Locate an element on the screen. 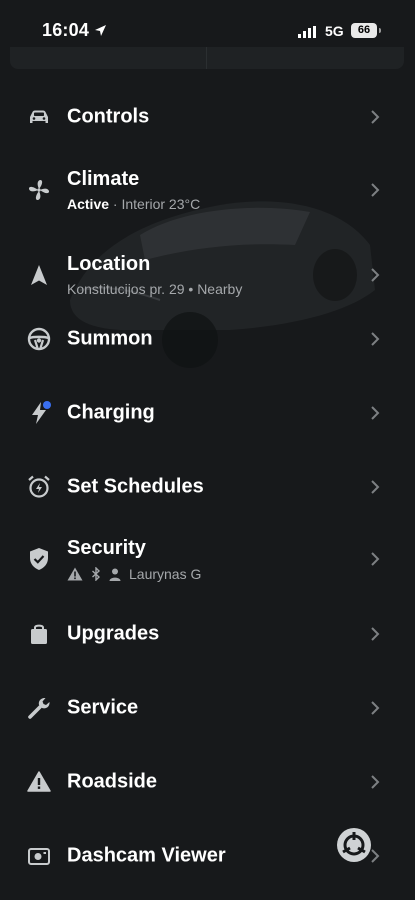 Image resolution: width=415 pixels, height=900 pixels. climate-status: Active · Interior 23°C is located at coordinates (133, 204).